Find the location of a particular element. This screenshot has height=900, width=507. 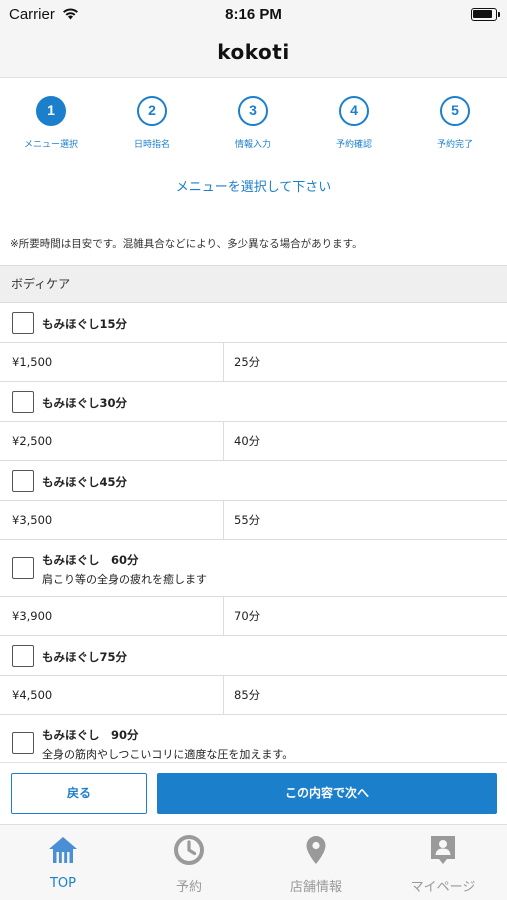

menu-item-duration: 25分 is located at coordinates (247, 362).